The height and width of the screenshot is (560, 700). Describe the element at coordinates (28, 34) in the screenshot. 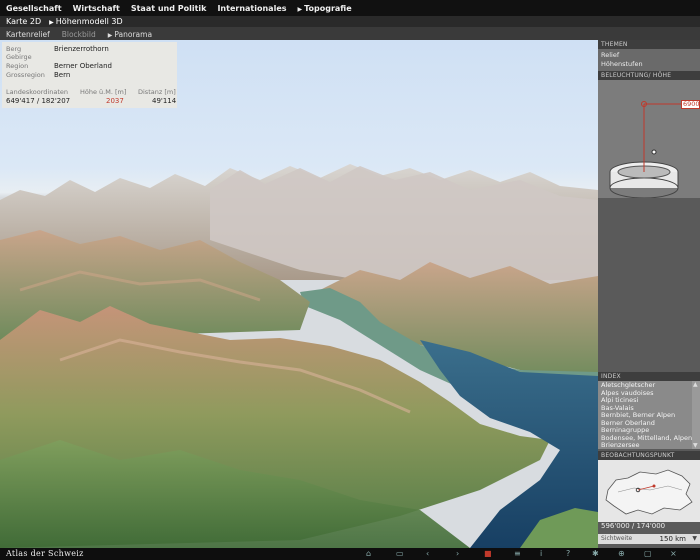

I see `tab-kartenrelief: Kartenrelief` at that location.